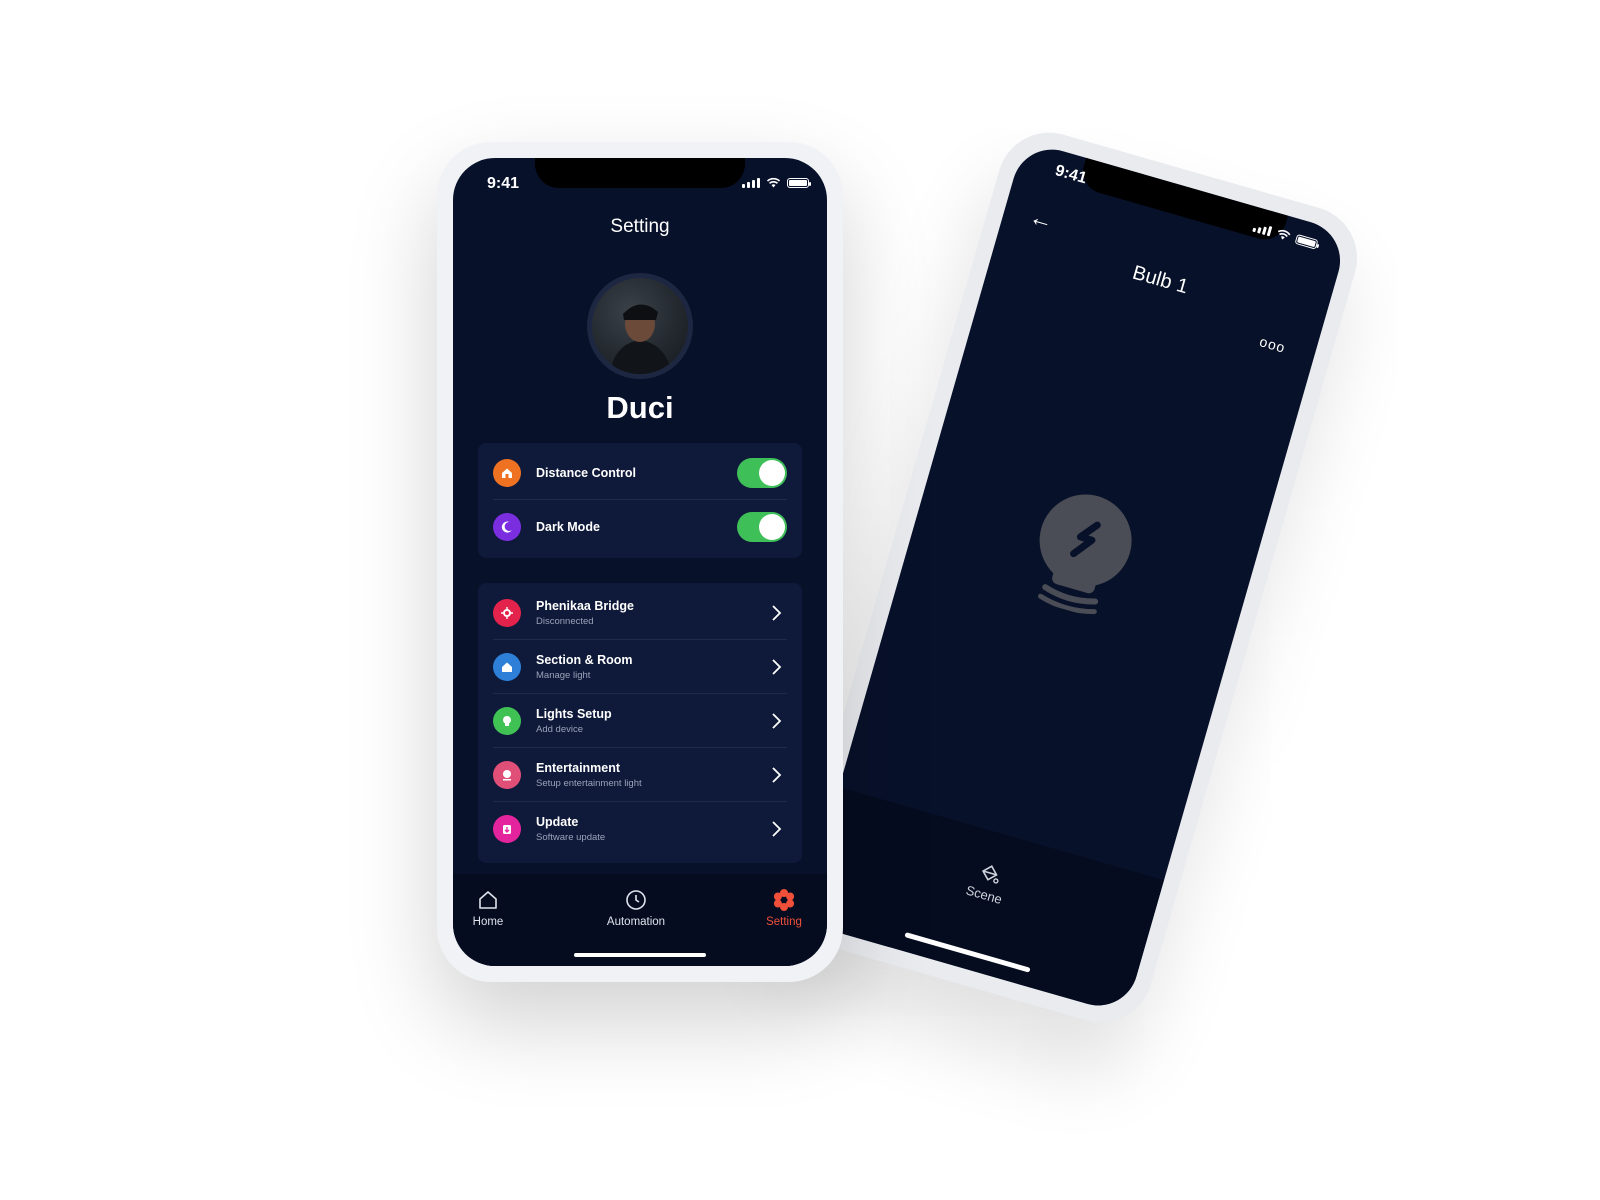  I want to click on row-label: Entertainment, so click(578, 768).